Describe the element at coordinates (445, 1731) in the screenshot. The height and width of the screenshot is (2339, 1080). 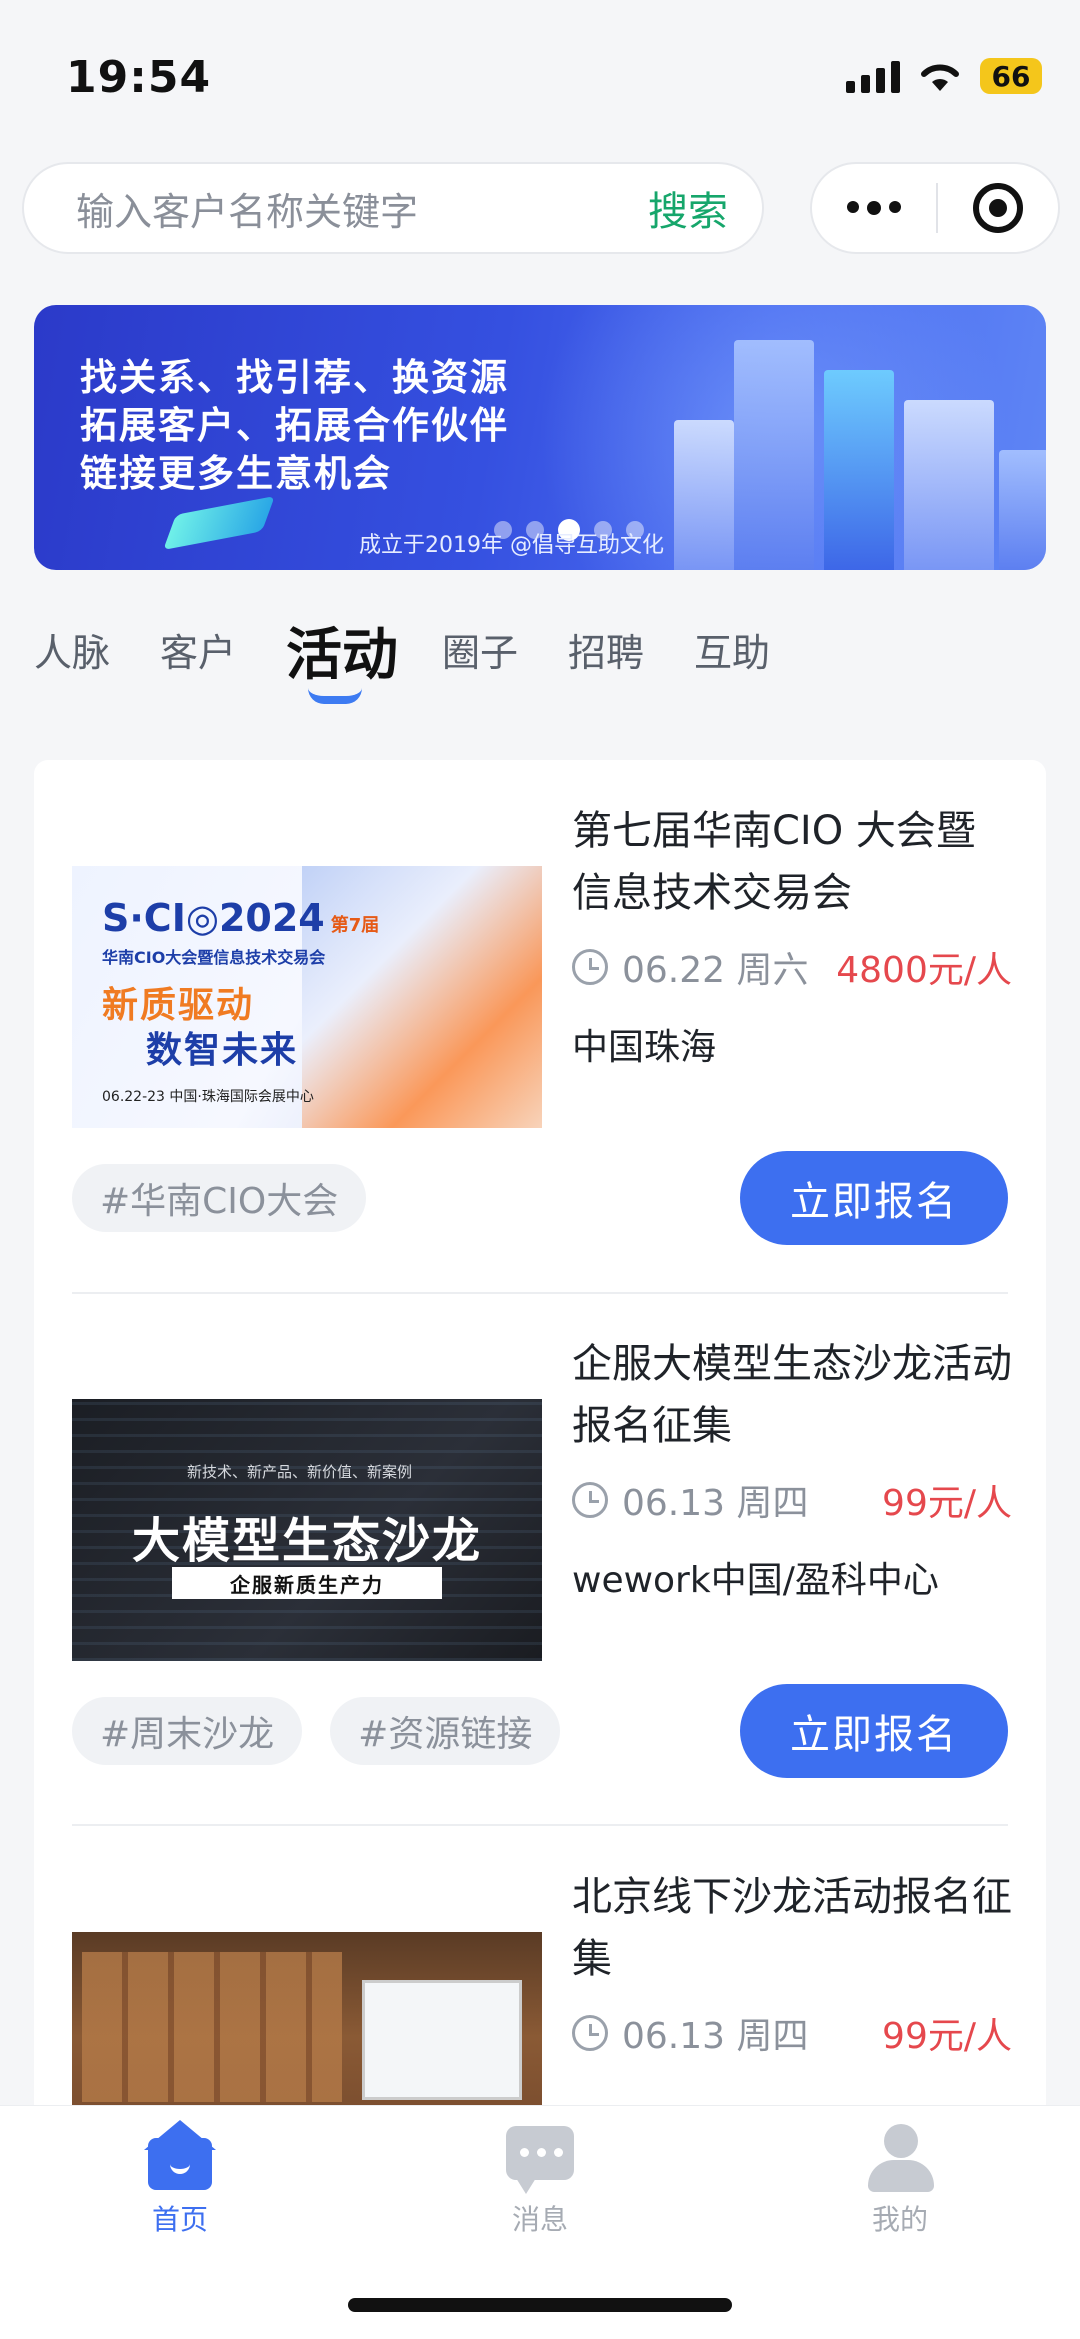
I see `event-tag: #资源链接` at that location.